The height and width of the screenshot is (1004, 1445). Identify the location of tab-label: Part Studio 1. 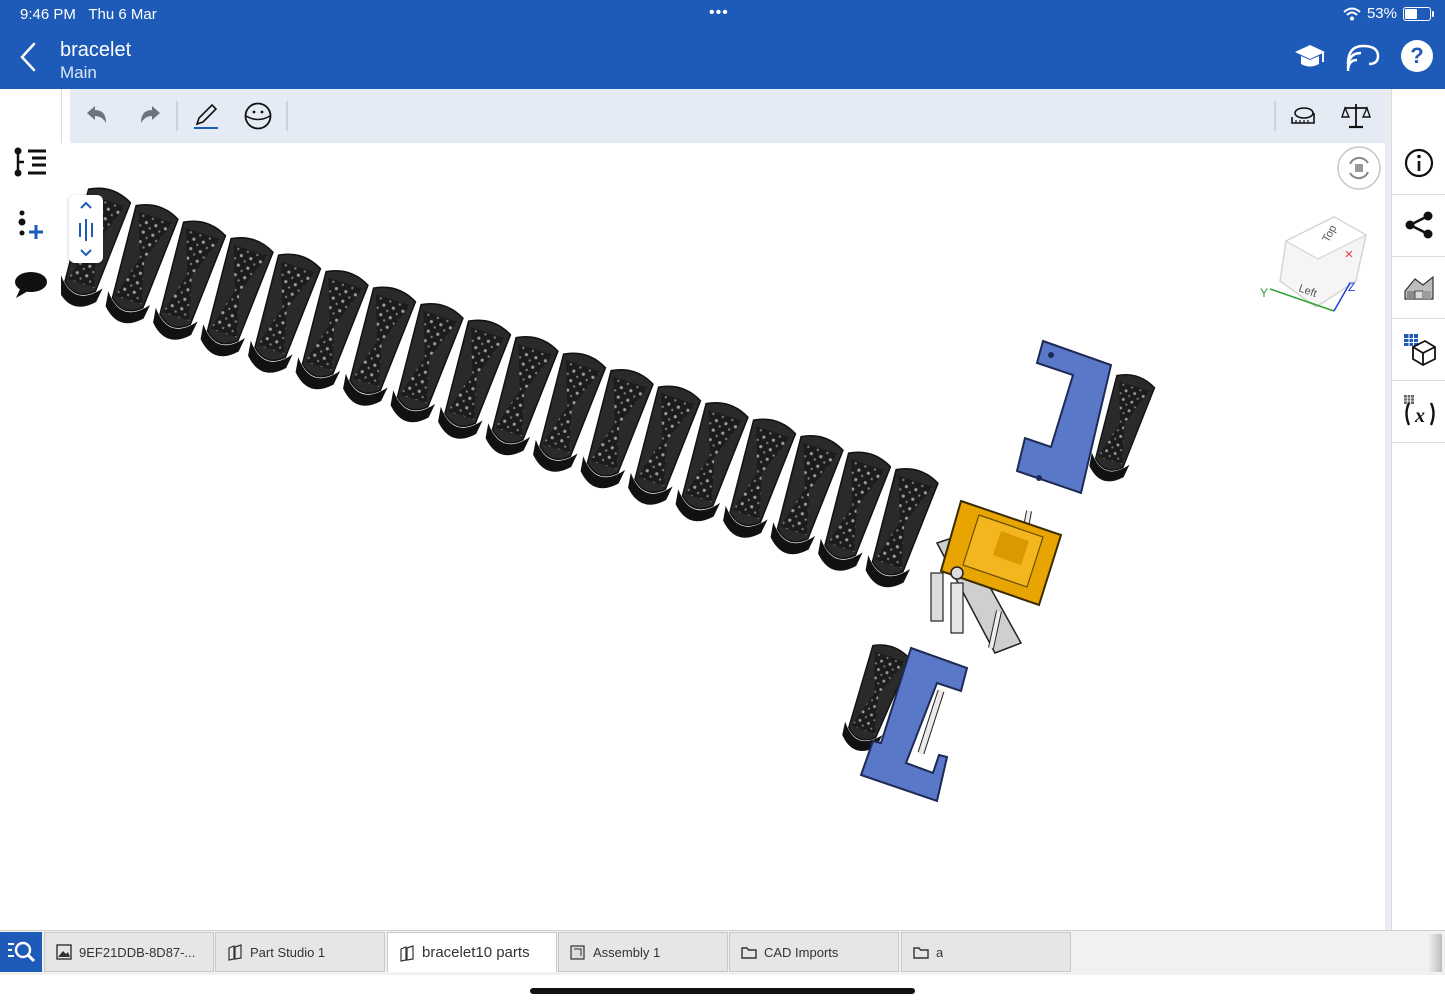
(288, 952).